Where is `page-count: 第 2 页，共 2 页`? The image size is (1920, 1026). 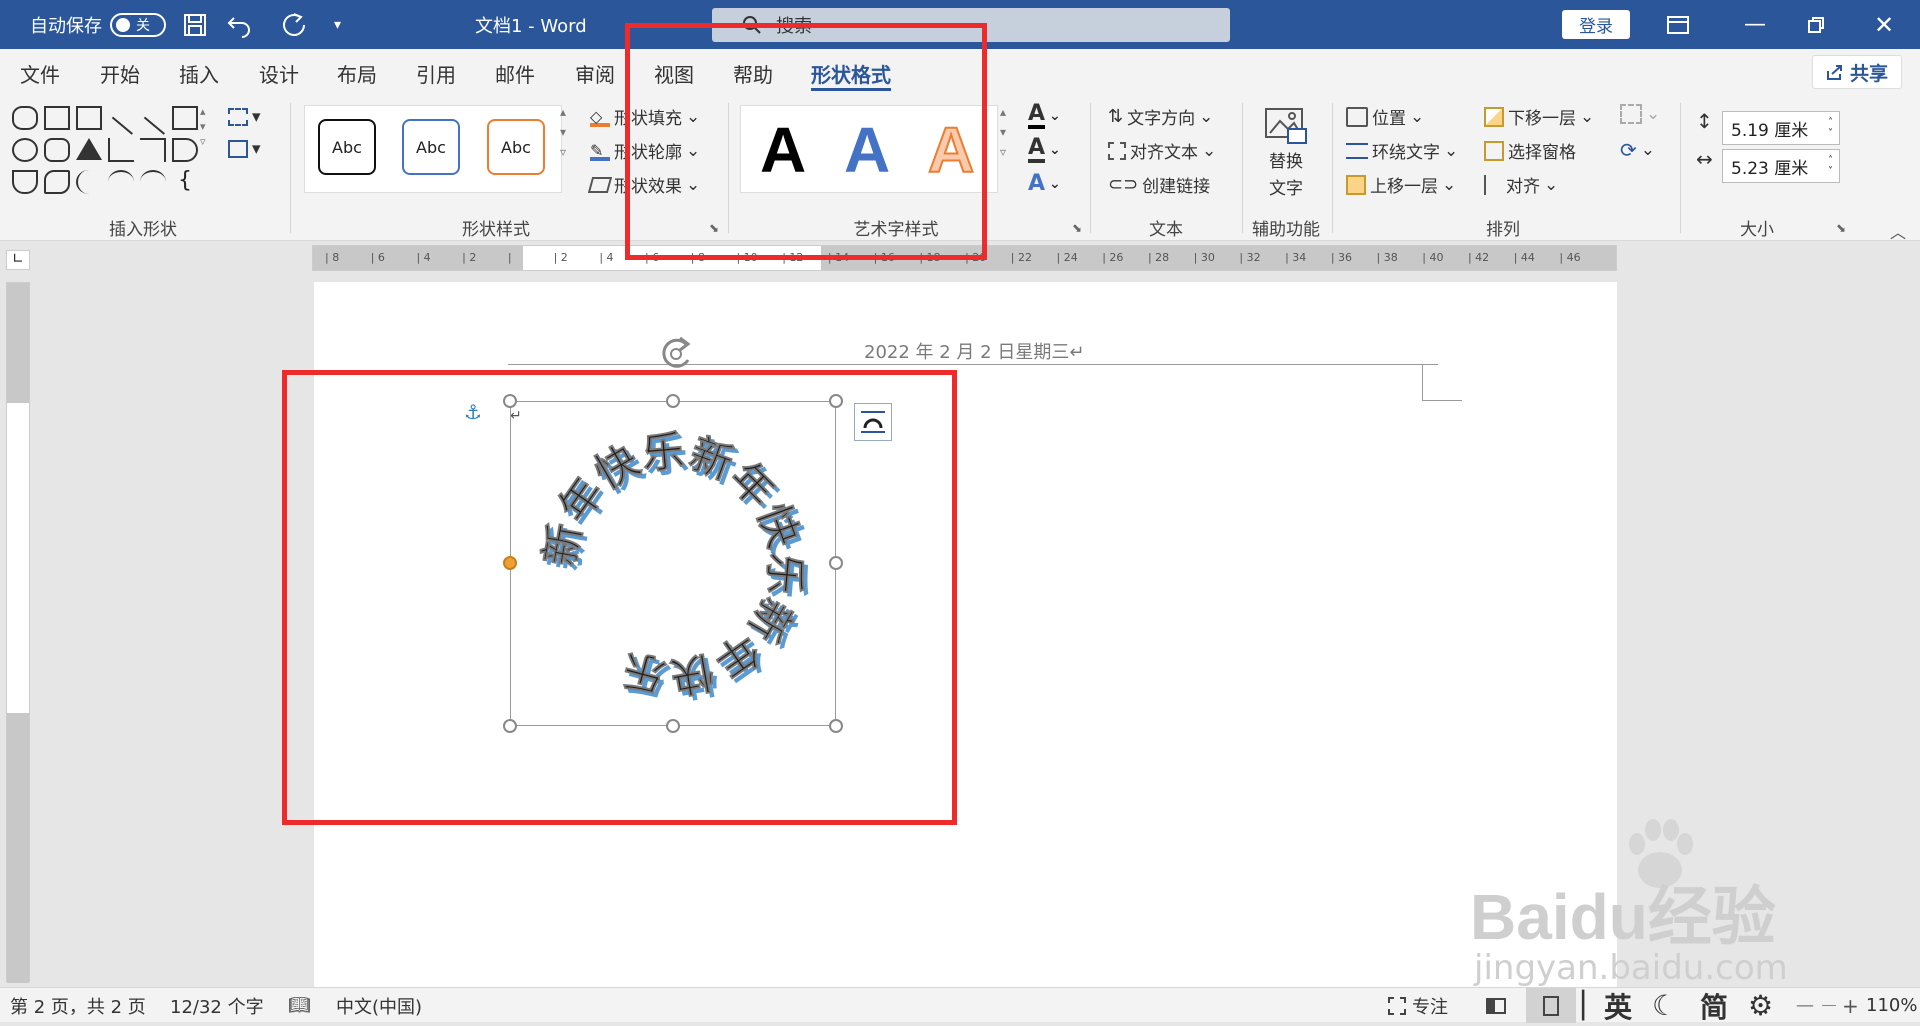
page-count: 第 2 页，共 2 页 is located at coordinates (78, 1005).